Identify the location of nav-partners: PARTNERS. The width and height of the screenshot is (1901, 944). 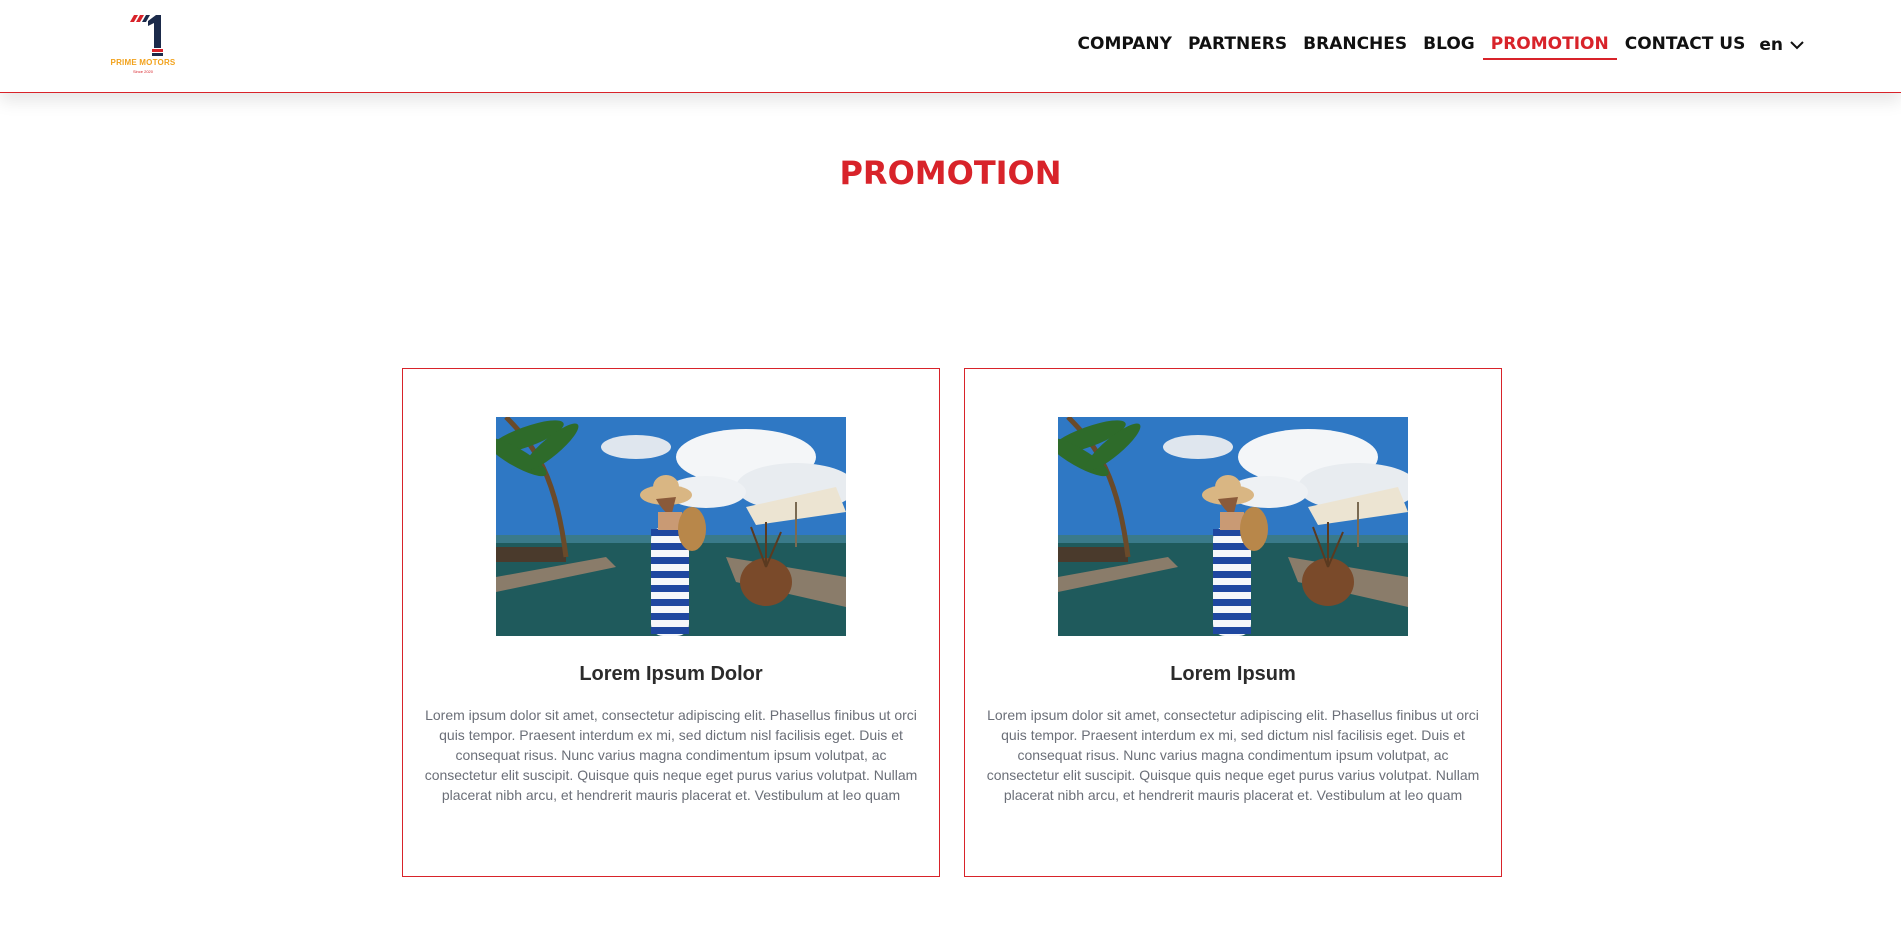
(1237, 45).